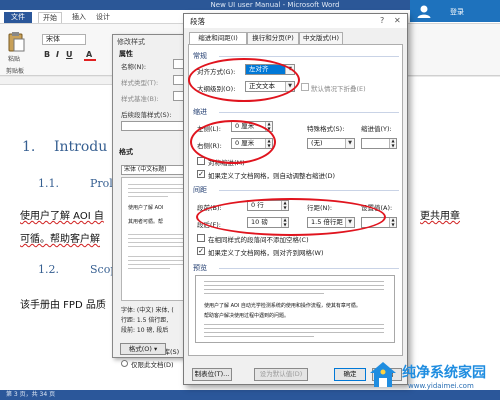  I want to click on preview-text-line1: 使用户了解 AOI 自动光学检测系统的使用和操作流程，使其有章可循。, so click(282, 306).